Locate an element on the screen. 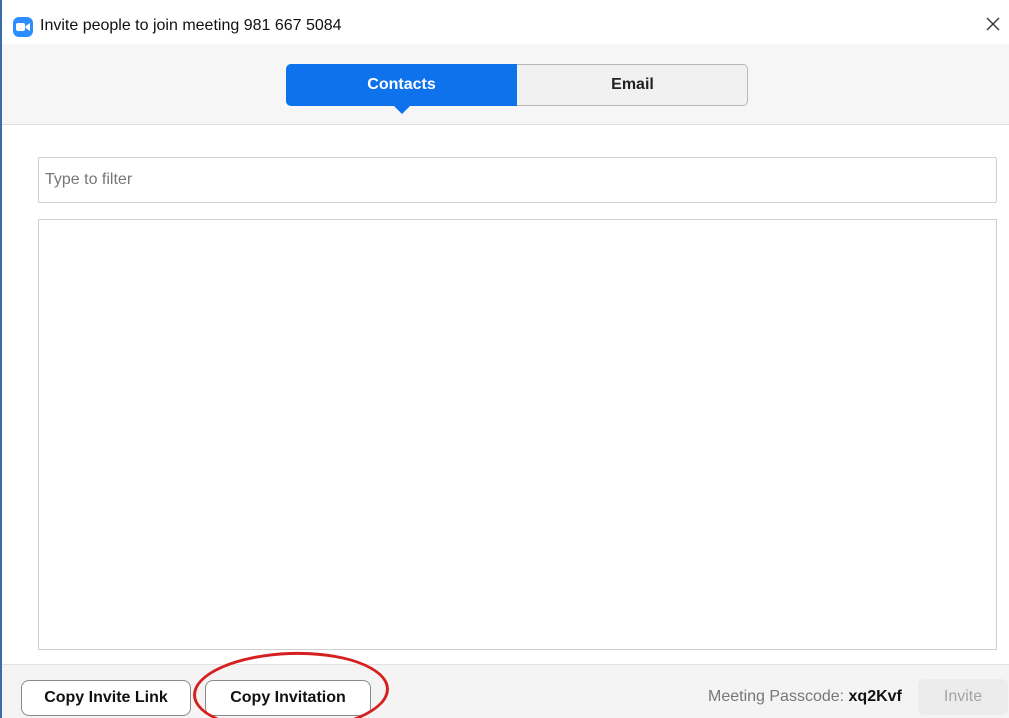 This screenshot has width=1009, height=718. tab-email: Email is located at coordinates (632, 85).